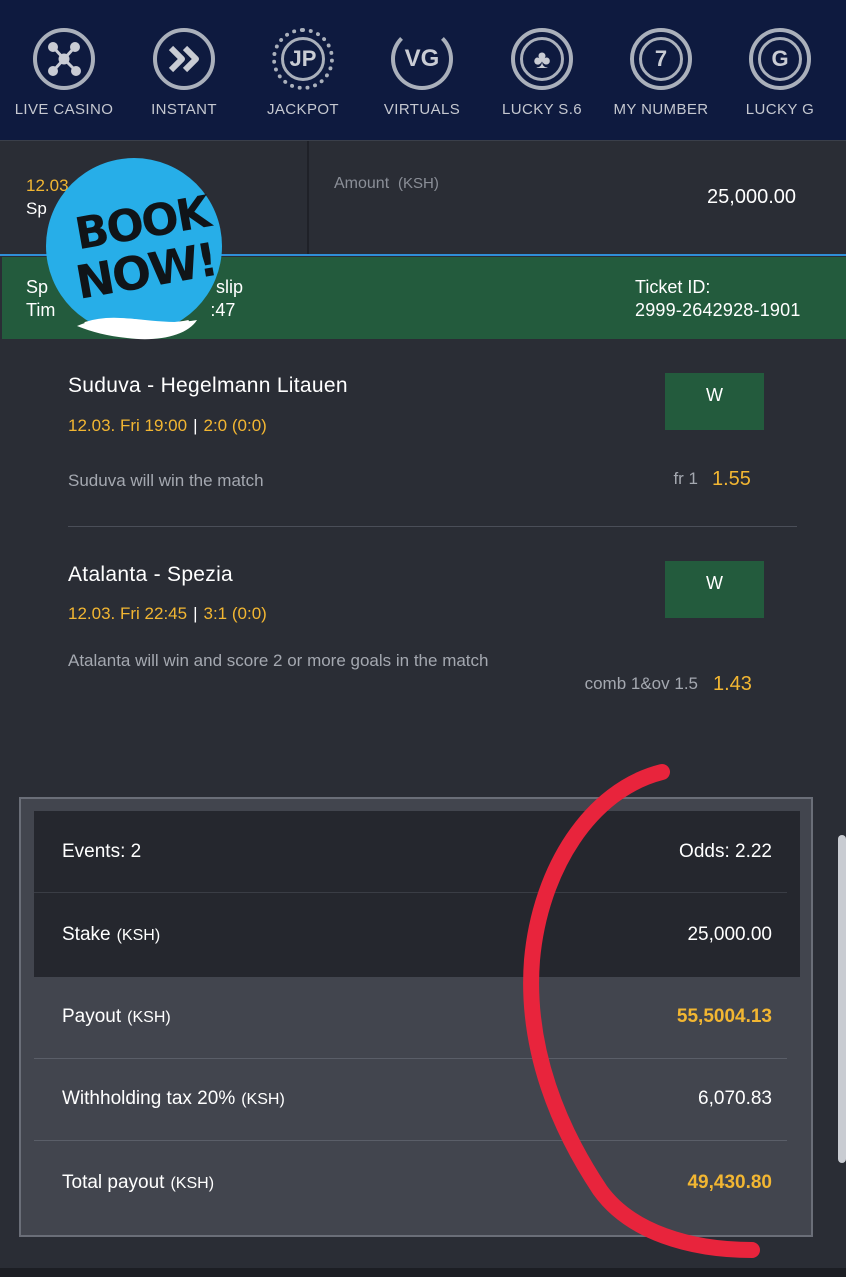 The height and width of the screenshot is (1277, 846). I want to click on tax-label: Withholding tax 20% (KSH), so click(173, 1098).